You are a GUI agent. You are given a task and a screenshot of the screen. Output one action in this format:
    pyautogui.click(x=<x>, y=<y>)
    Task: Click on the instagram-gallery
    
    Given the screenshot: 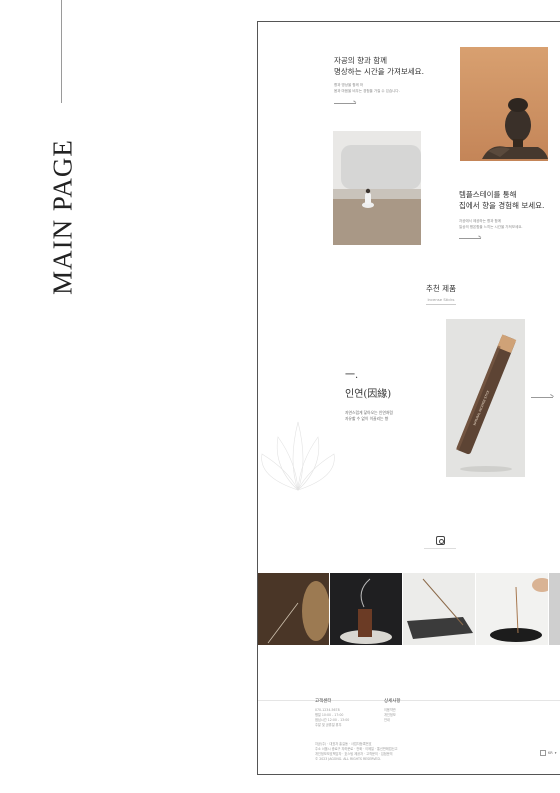 What is the action you would take?
    pyautogui.click(x=409, y=609)
    